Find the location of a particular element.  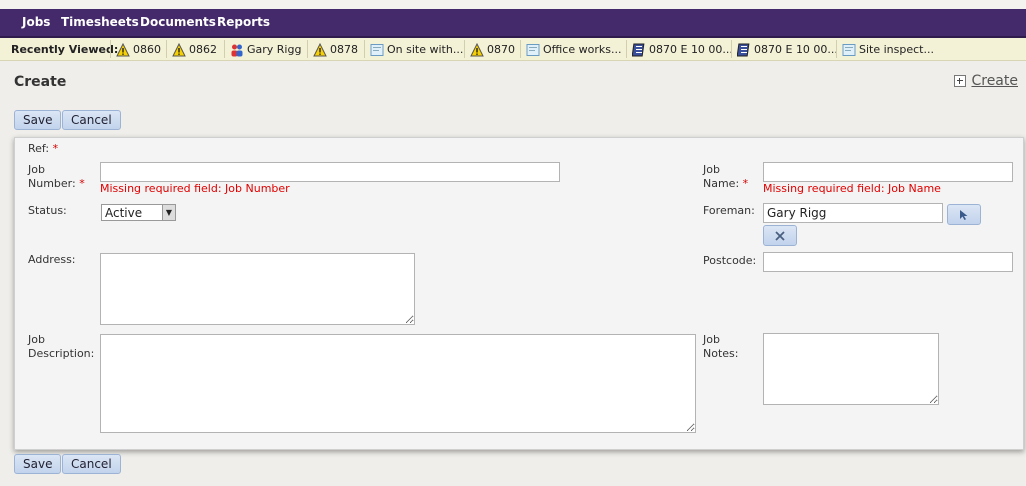

job-name-label: Job Name: * is located at coordinates (725, 177).